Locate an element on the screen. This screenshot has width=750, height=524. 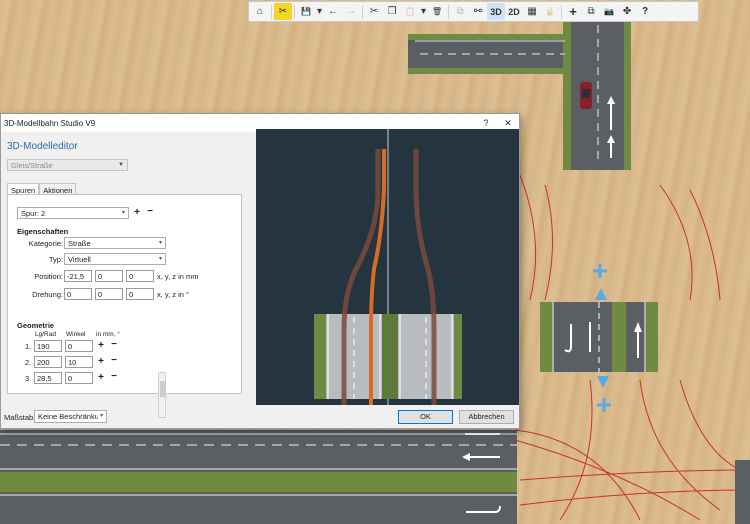
view-3d-button: 3D is located at coordinates (496, 11).